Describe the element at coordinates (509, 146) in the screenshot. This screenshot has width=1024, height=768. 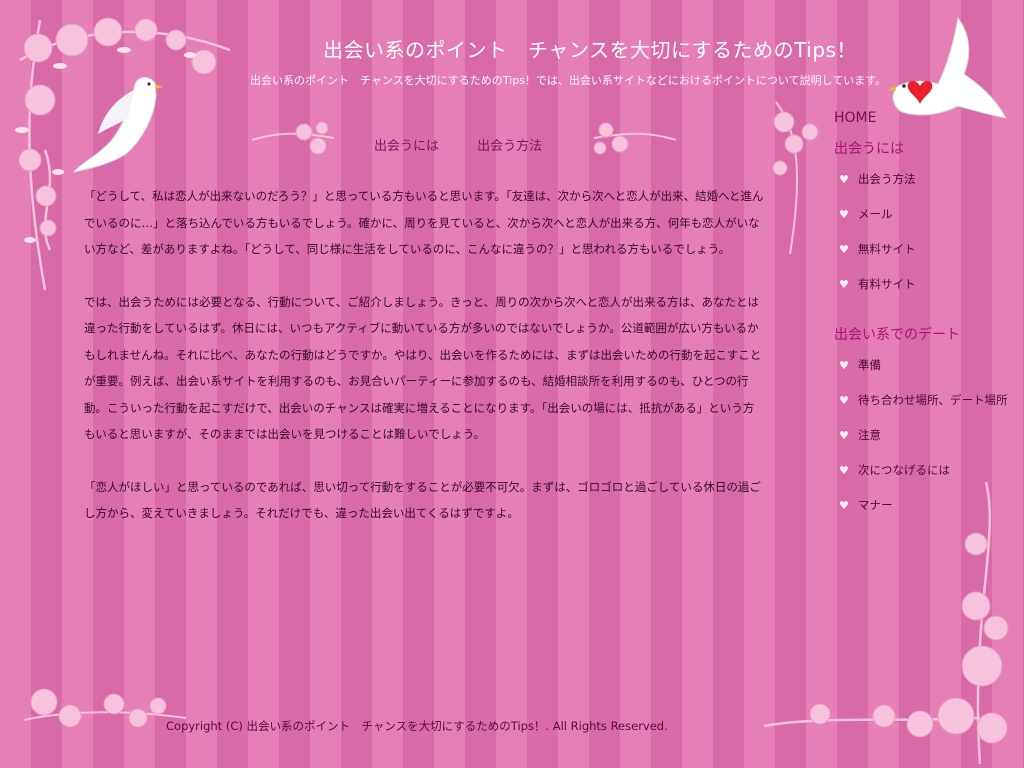
I see `breadcrumb-current-deau-houhou: 出会う方法` at that location.